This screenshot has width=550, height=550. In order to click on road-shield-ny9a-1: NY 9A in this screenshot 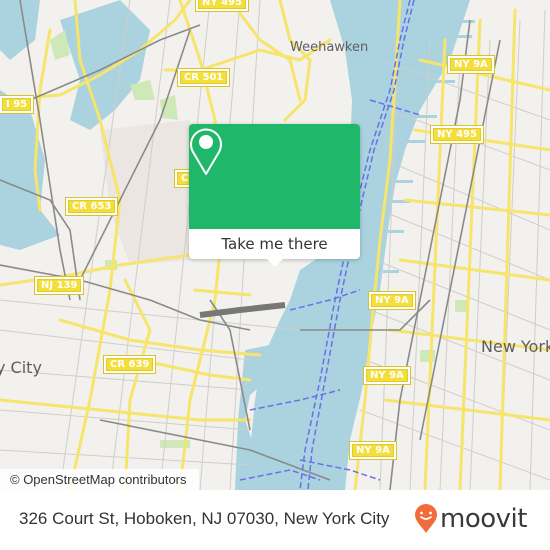, I will do `click(471, 64)`.